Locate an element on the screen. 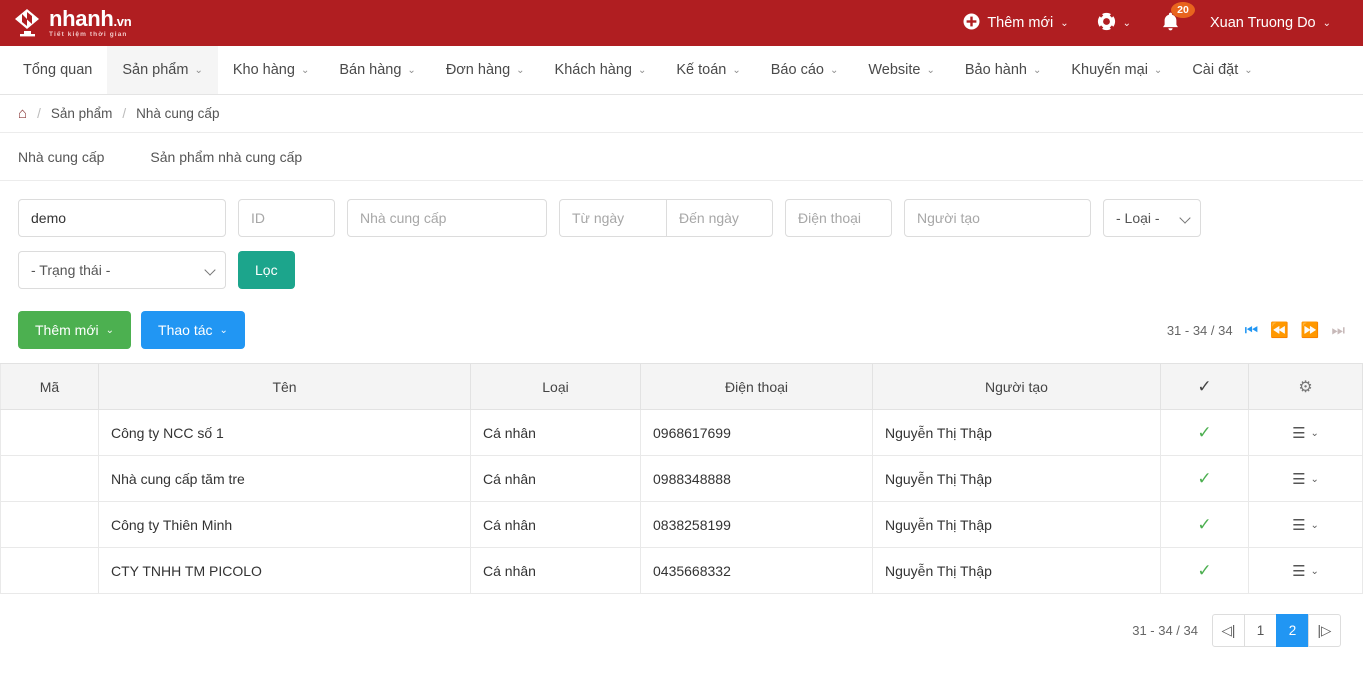  nav-item-ban-hang: Bán hàng ⌄ is located at coordinates (377, 70).